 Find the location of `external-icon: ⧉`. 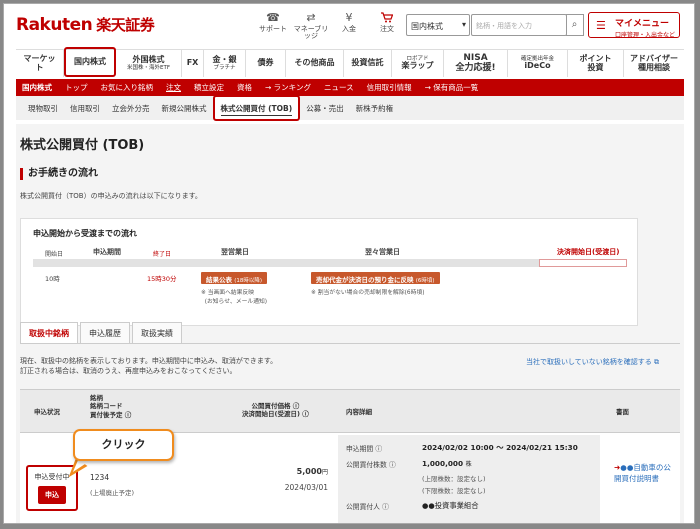

external-icon: ⧉ is located at coordinates (657, 362).